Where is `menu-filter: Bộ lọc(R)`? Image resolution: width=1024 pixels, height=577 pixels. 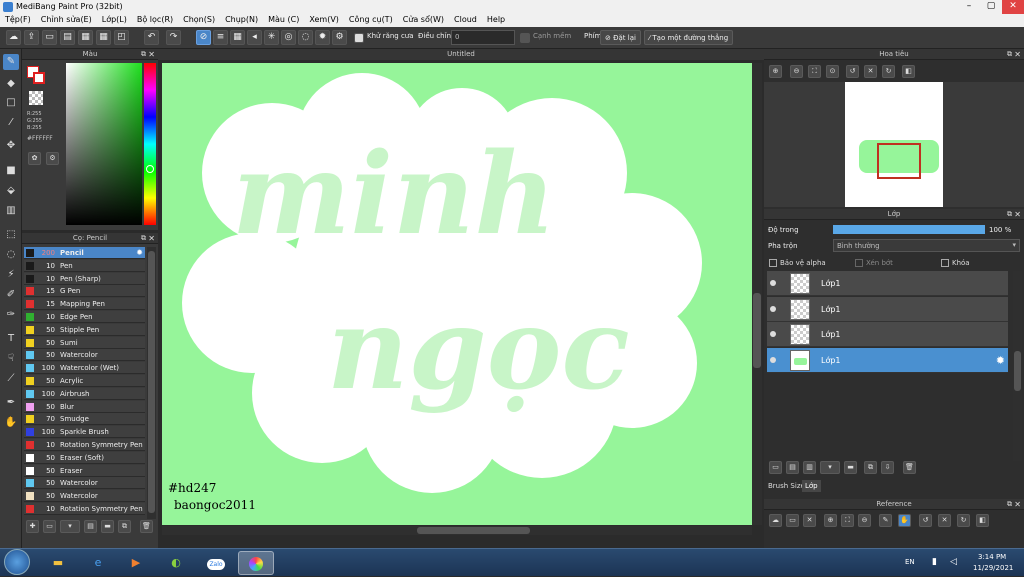
menu-filter: Bộ lọc(R) is located at coordinates (155, 19).